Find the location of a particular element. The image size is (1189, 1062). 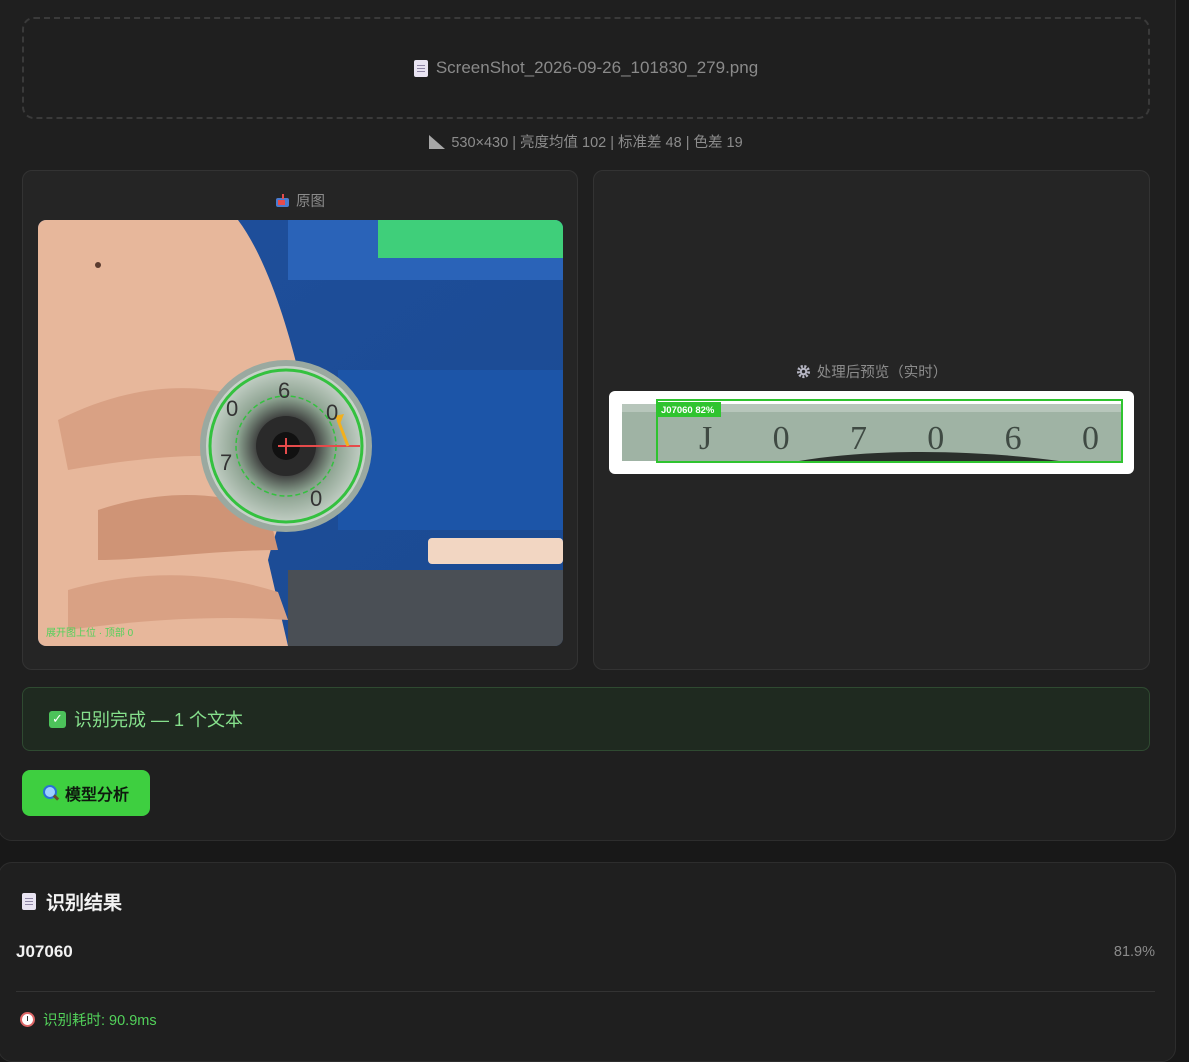

mailbox-icon is located at coordinates (282, 200).